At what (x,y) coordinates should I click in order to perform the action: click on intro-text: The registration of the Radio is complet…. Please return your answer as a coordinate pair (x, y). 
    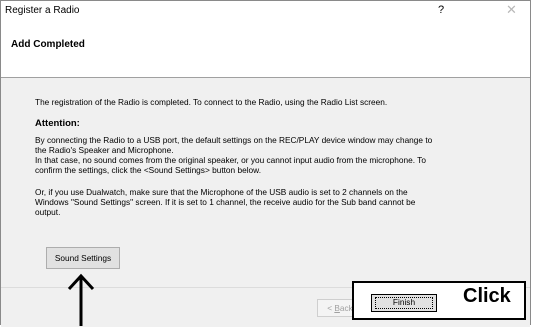
    Looking at the image, I should click on (211, 102).